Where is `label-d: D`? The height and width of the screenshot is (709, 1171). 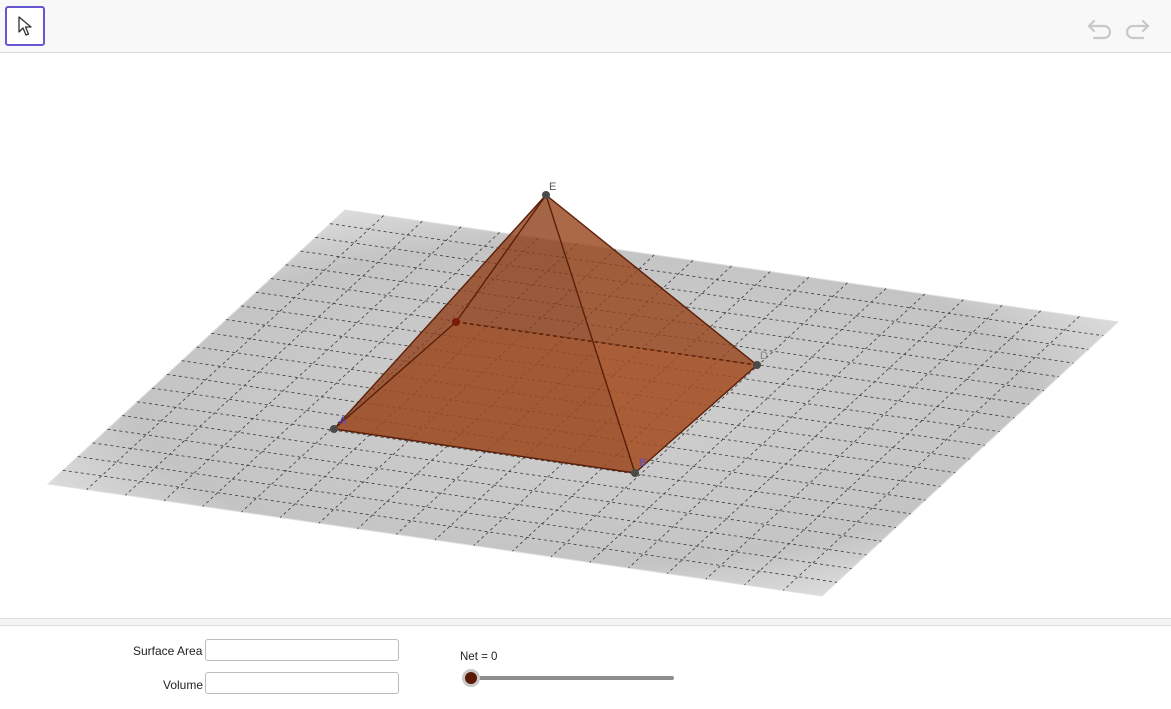 label-d: D is located at coordinates (764, 356).